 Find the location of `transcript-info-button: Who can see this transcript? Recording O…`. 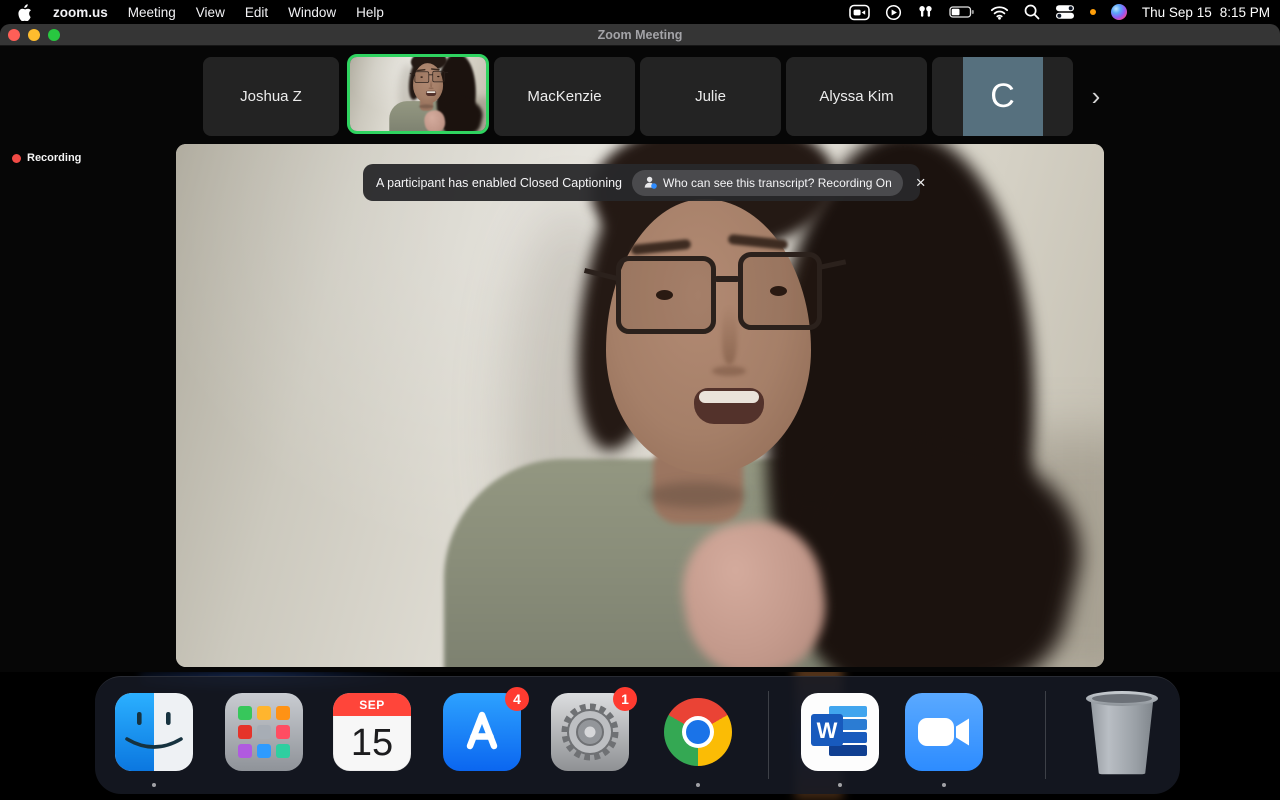

transcript-info-button: Who can see this transcript? Recording O… is located at coordinates (767, 182).